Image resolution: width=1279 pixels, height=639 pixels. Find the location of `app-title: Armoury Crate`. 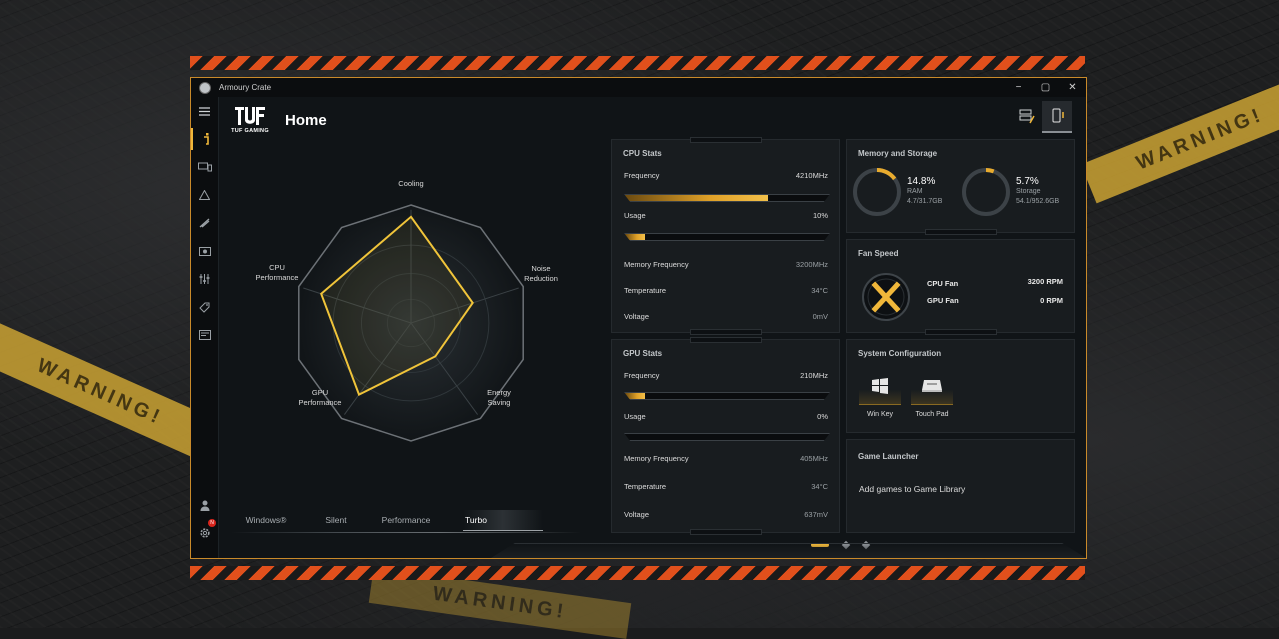

app-title: Armoury Crate is located at coordinates (245, 87).